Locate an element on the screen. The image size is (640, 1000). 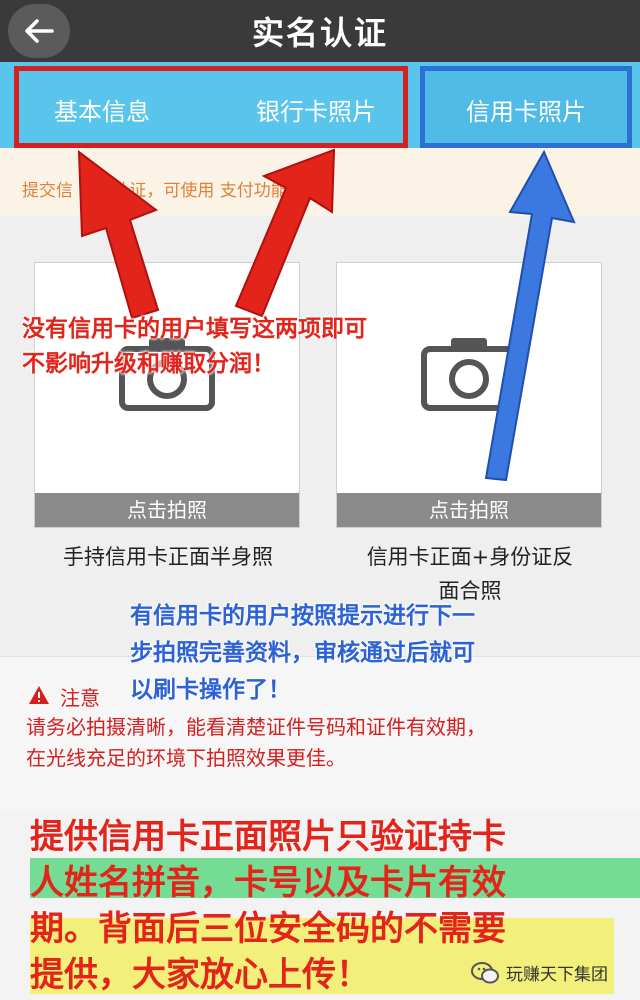
red-annotation-line2: 不影响升级和赚取分润！ is located at coordinates (148, 364).